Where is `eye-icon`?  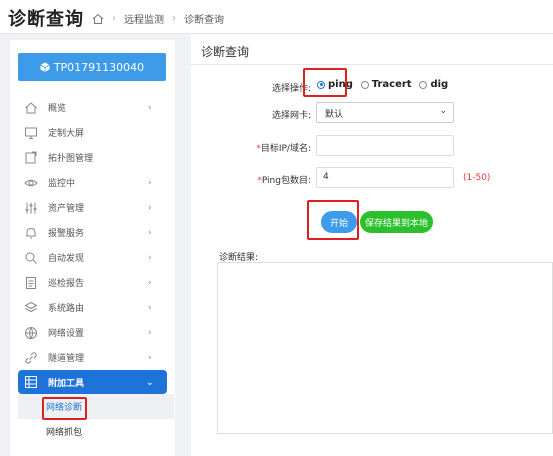
eye-icon is located at coordinates (31, 182).